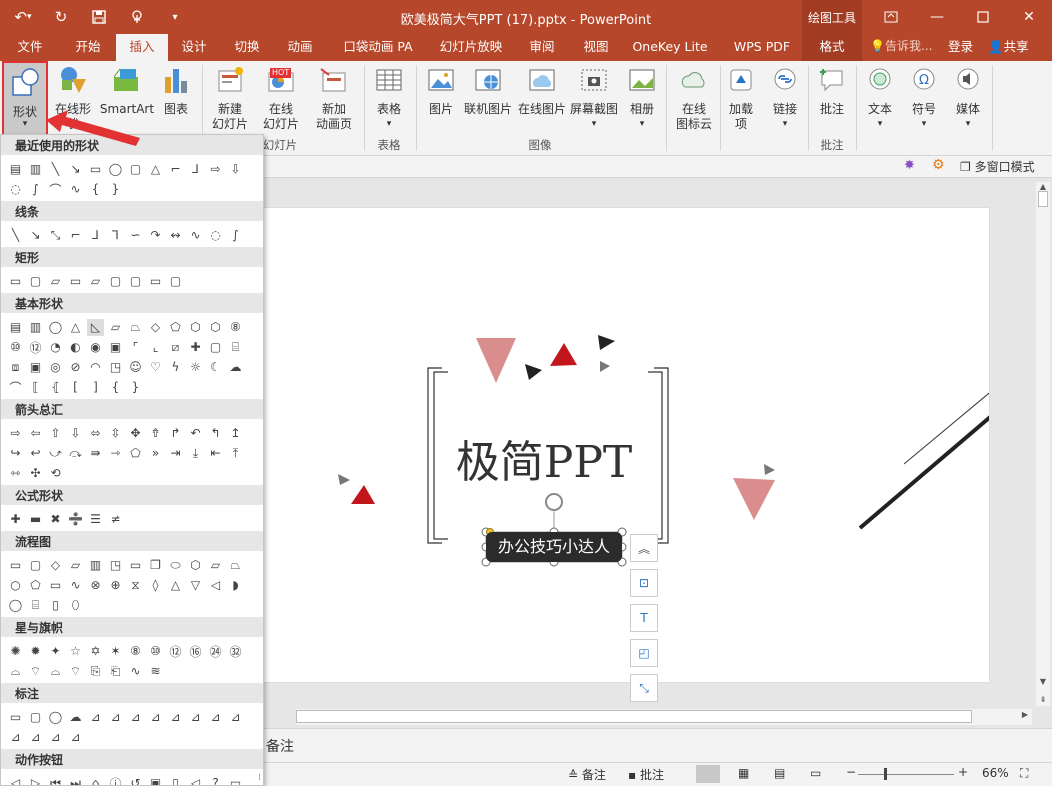 The width and height of the screenshot is (1052, 786). Describe the element at coordinates (215, 585) in the screenshot. I see `flowchart-stored-data-icon: ◁` at that location.